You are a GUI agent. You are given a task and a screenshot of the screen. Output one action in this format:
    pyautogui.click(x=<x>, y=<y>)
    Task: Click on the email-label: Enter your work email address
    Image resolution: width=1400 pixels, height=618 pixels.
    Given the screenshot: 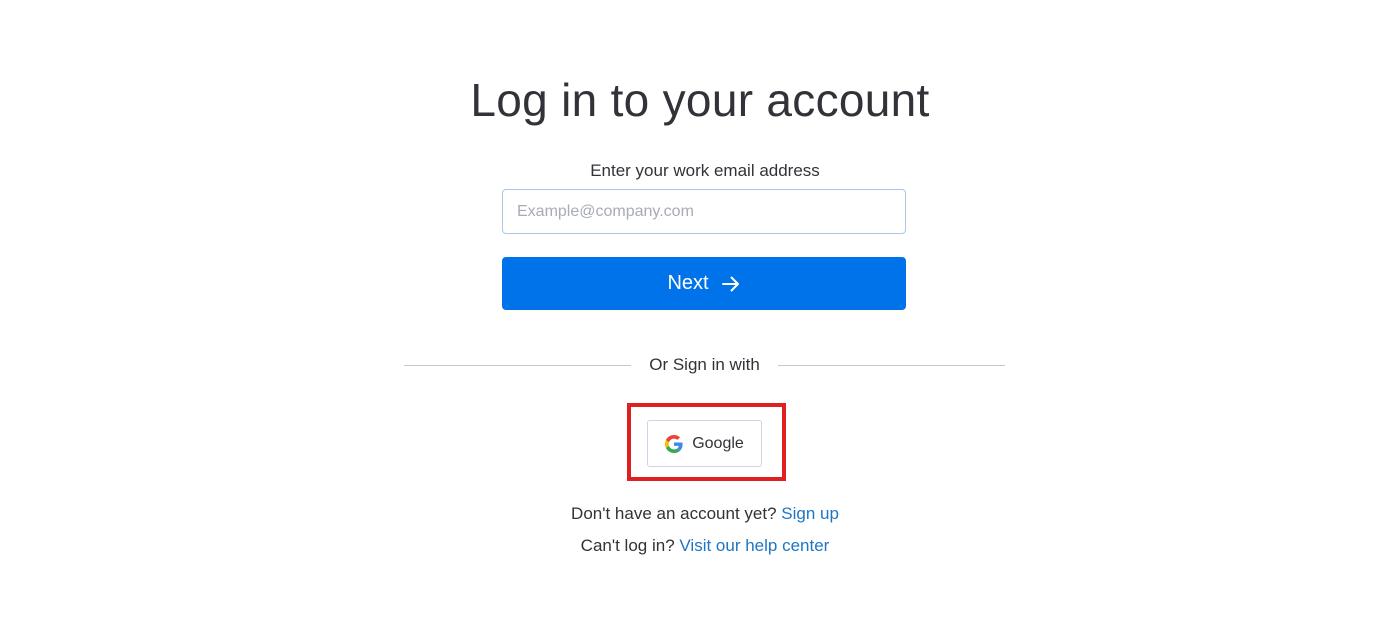 What is the action you would take?
    pyautogui.click(x=705, y=170)
    